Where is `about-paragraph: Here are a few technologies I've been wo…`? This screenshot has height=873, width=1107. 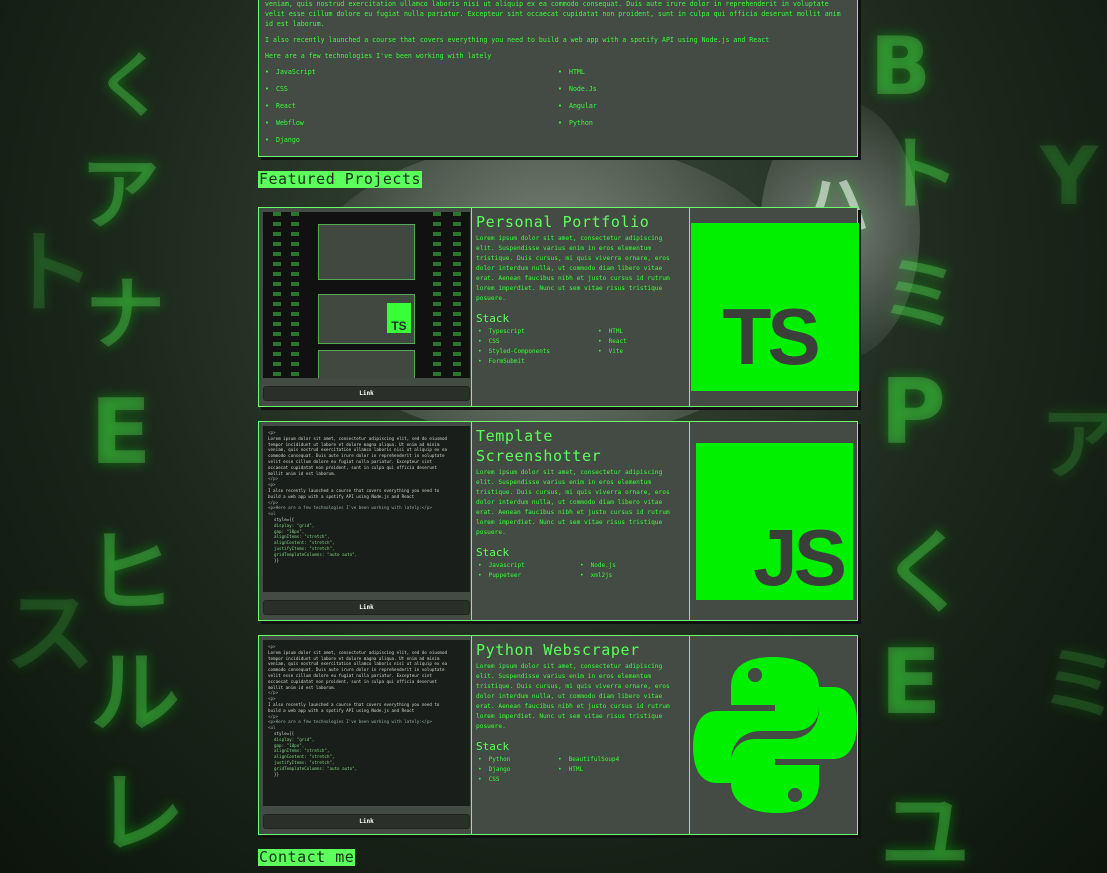
about-paragraph: Here are a few technologies I've been wo… is located at coordinates (378, 56).